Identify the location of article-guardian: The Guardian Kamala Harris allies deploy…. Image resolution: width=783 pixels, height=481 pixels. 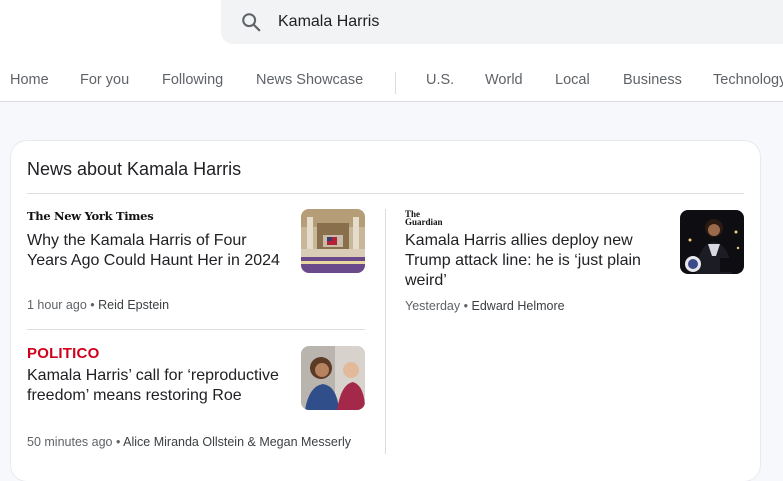
(575, 264).